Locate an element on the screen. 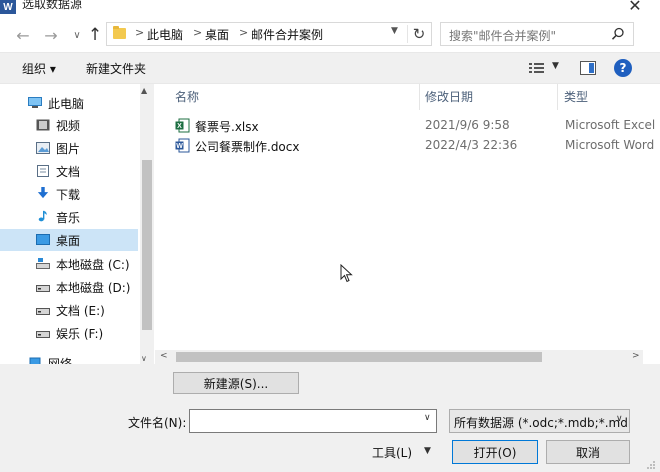  address-divider is located at coordinates (407, 34).